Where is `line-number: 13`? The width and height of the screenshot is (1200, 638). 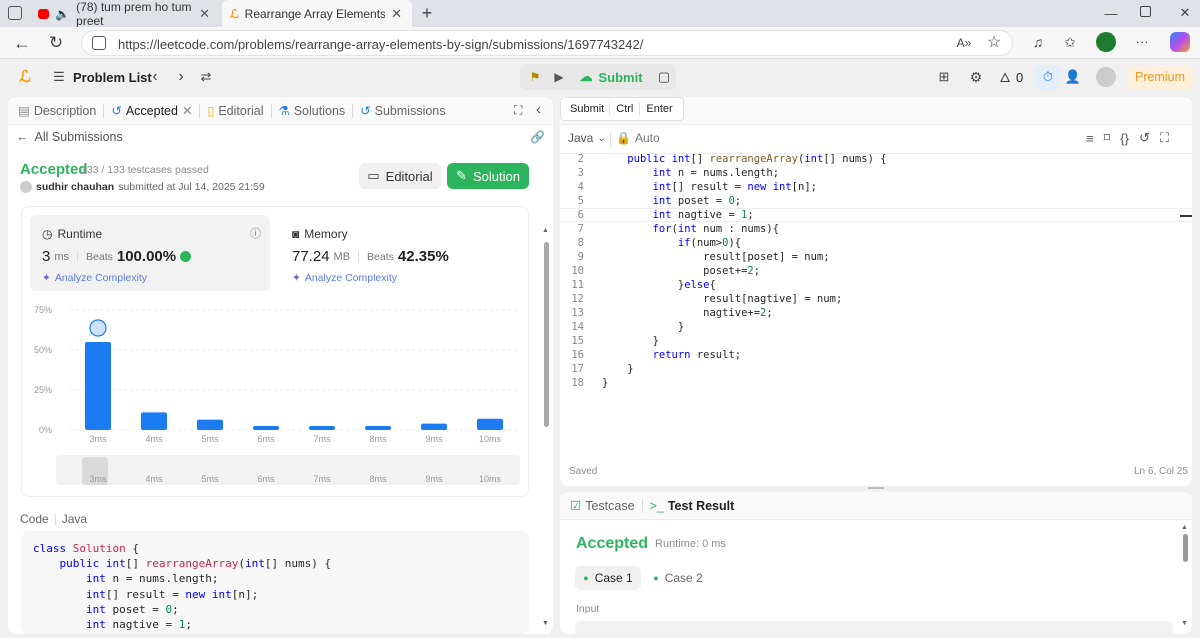 line-number: 13 is located at coordinates (577, 313).